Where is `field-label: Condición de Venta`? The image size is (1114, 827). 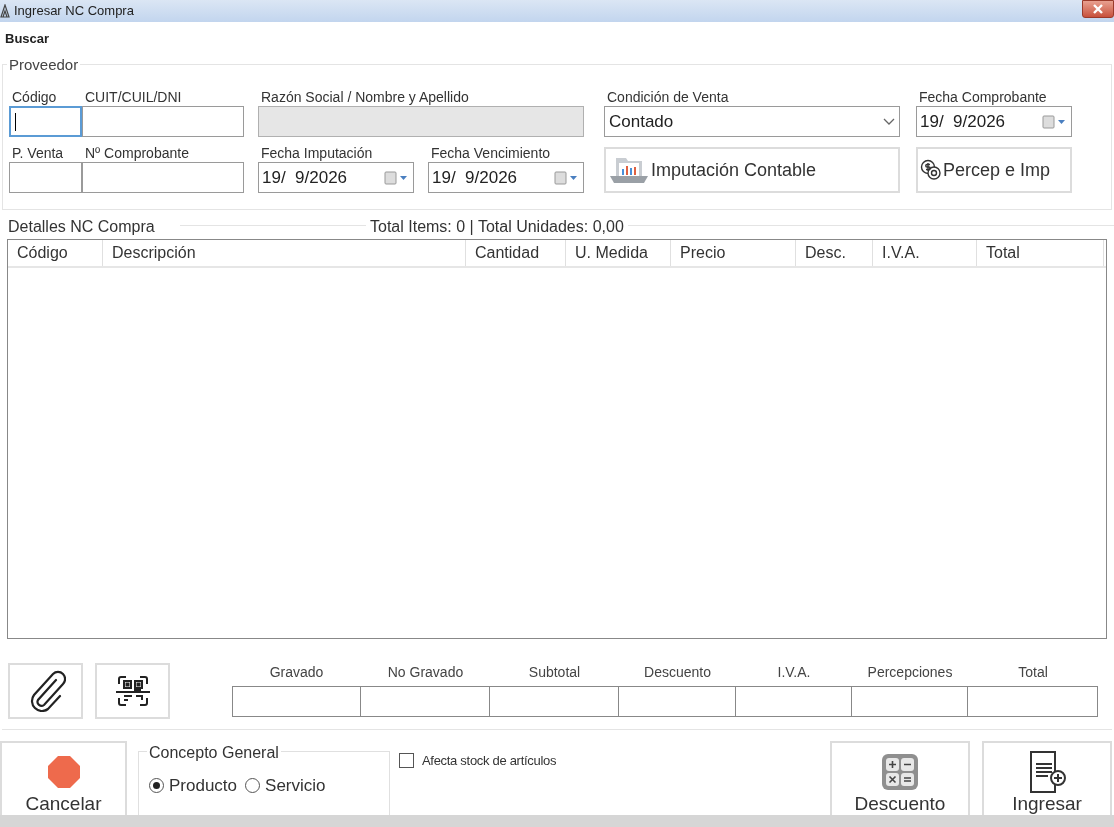 field-label: Condición de Venta is located at coordinates (668, 97).